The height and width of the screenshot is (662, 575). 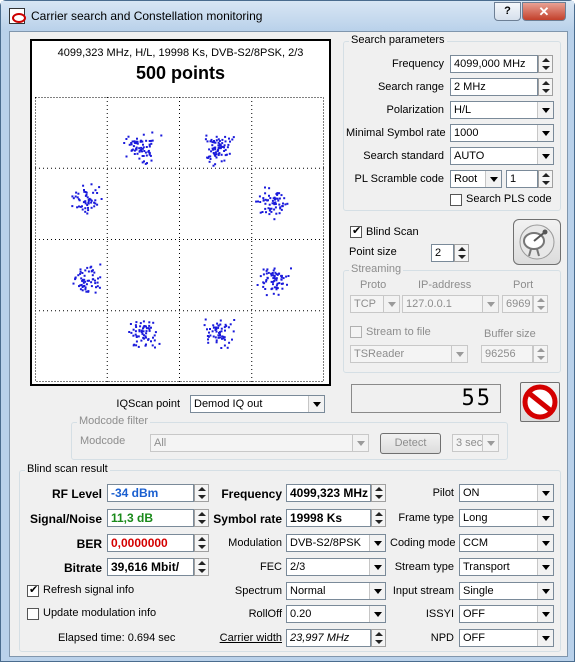 What do you see at coordinates (474, 638) in the screenshot?
I see `npd-value: OFF` at bounding box center [474, 638].